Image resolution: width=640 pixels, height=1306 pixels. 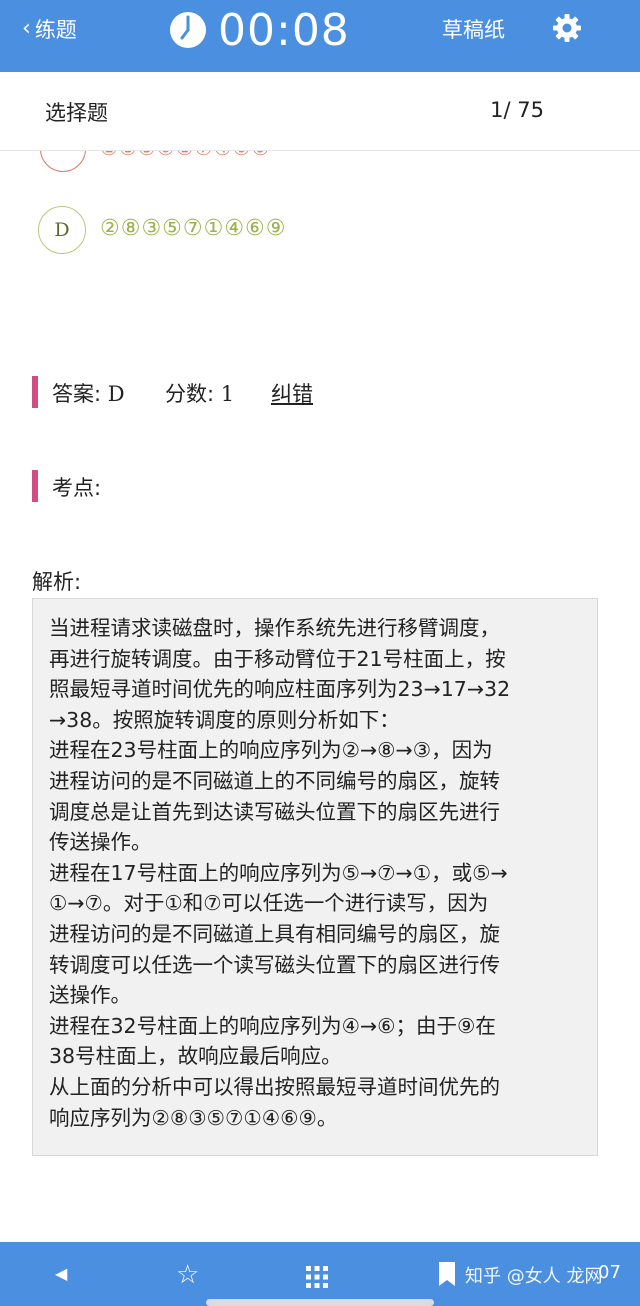 I want to click on grid-icon, so click(x=317, y=1277).